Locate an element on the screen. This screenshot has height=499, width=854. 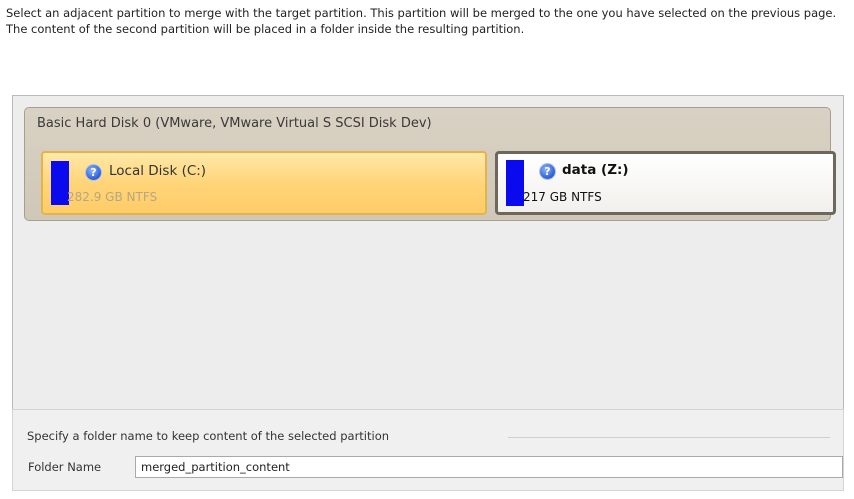
partition-size: 217 GB NTFS is located at coordinates (562, 197).